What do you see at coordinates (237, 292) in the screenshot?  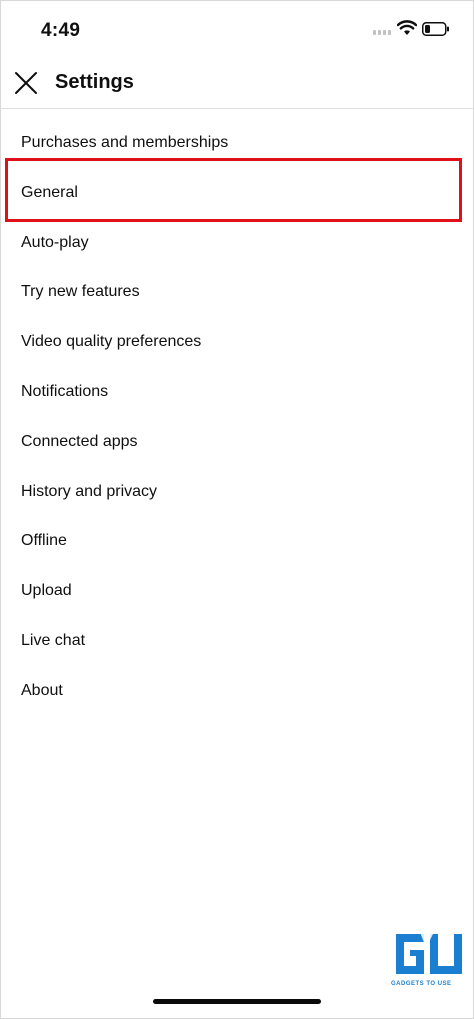 I see `settings-item-try-new-features: Try new features` at bounding box center [237, 292].